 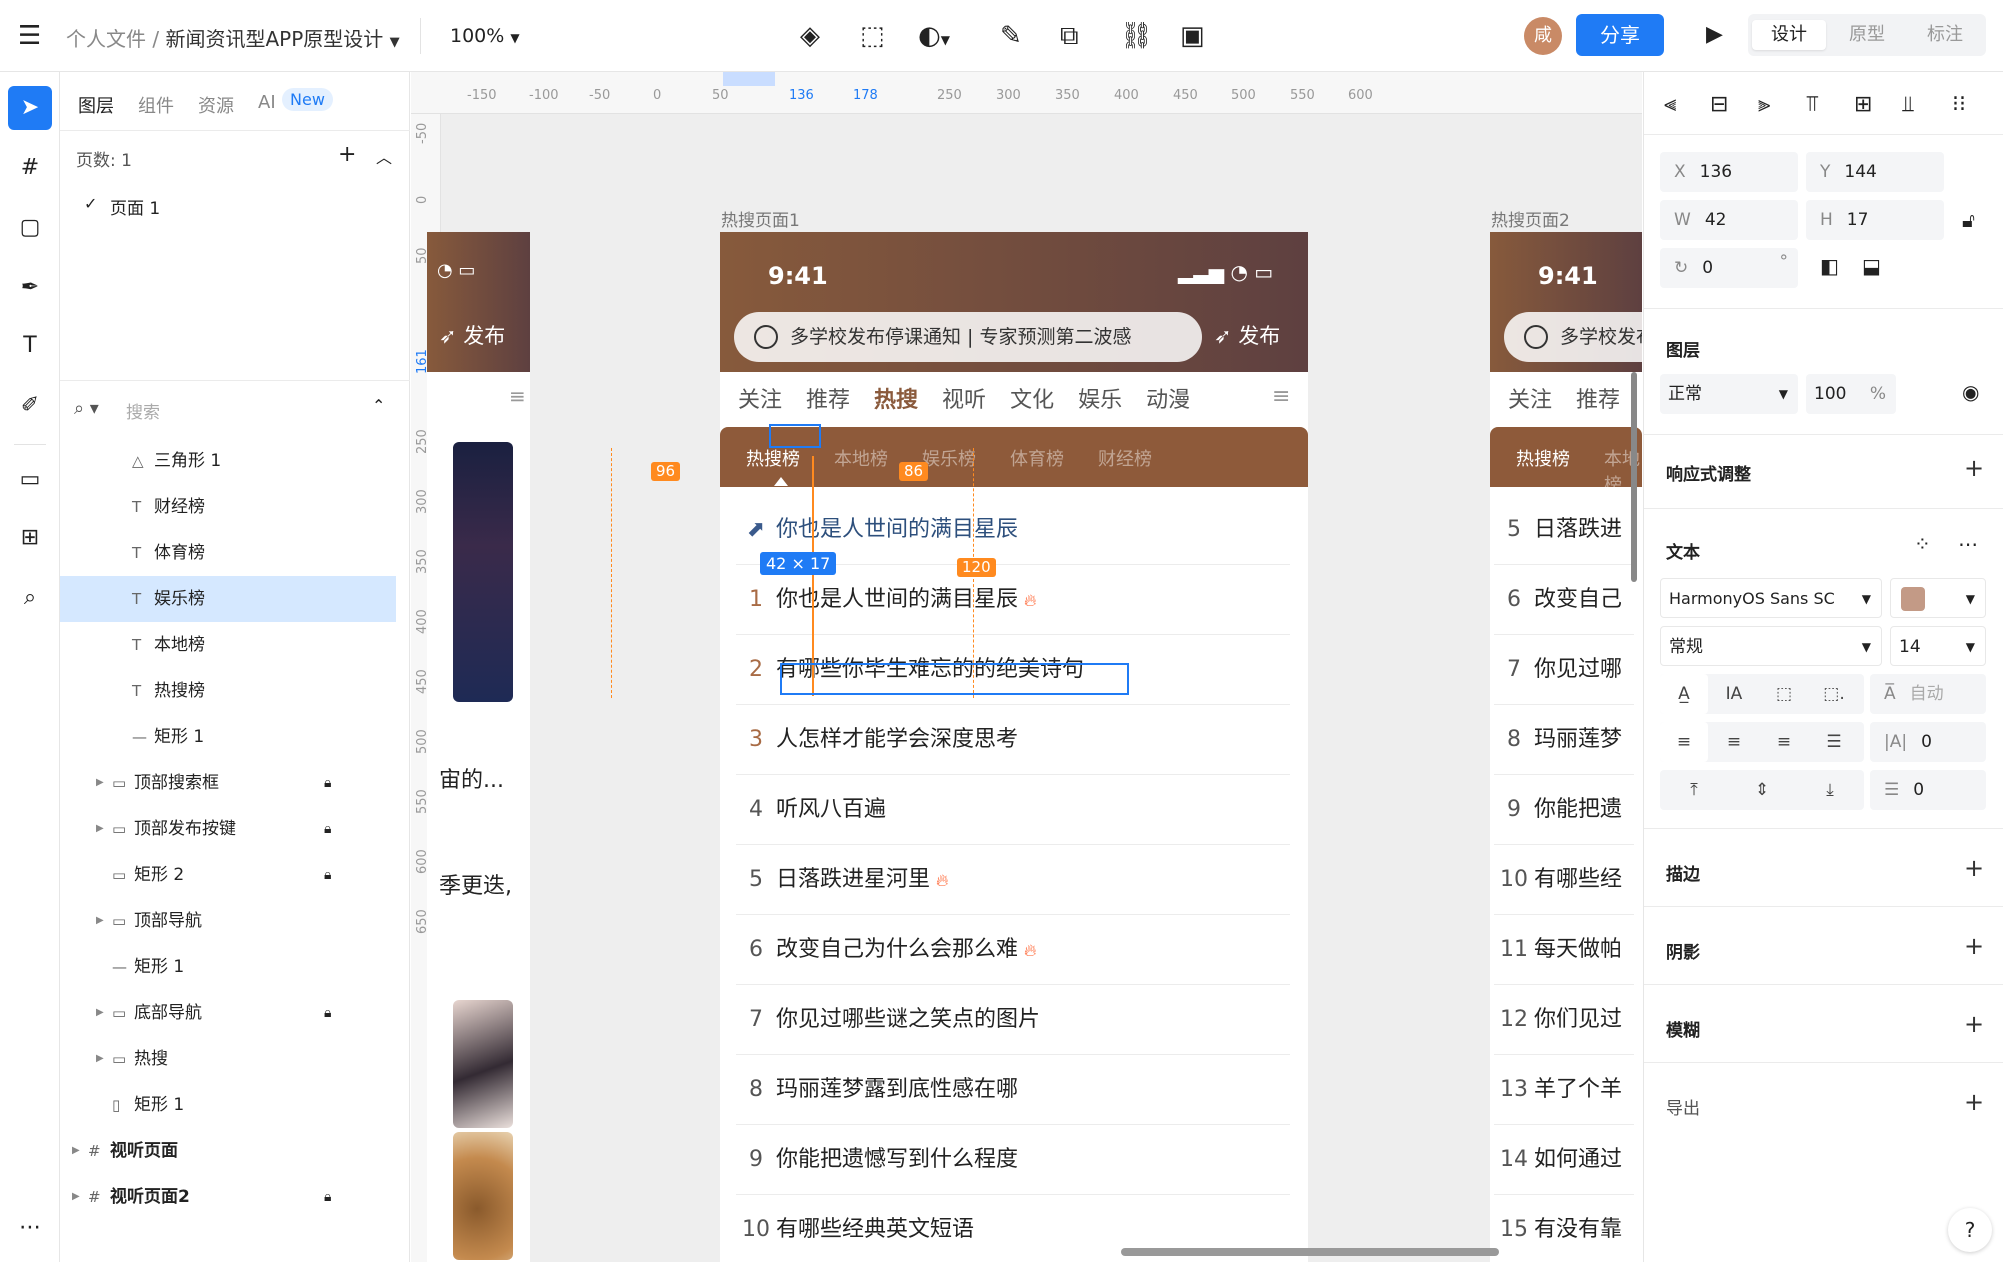 What do you see at coordinates (228, 553) in the screenshot?
I see `layer-row: T 体育榜` at bounding box center [228, 553].